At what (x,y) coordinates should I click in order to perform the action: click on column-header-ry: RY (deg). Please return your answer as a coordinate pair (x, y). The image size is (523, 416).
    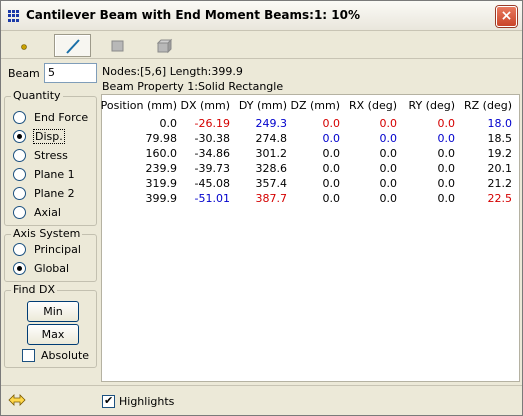
    Looking at the image, I should click on (431, 105).